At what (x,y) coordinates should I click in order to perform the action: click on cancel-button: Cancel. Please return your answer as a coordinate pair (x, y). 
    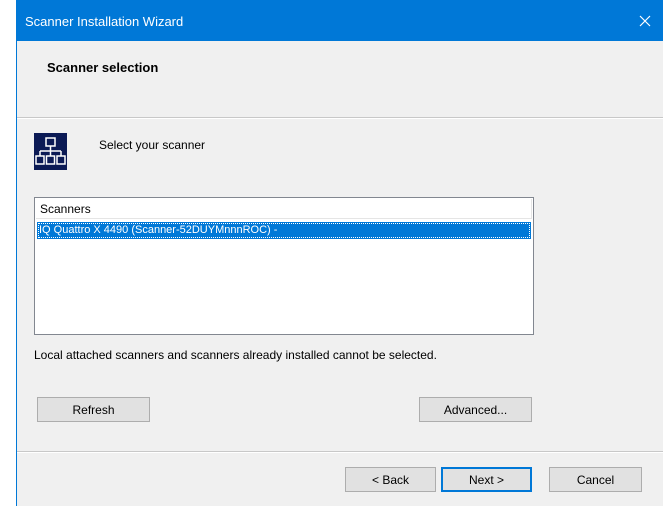
    Looking at the image, I should click on (595, 479).